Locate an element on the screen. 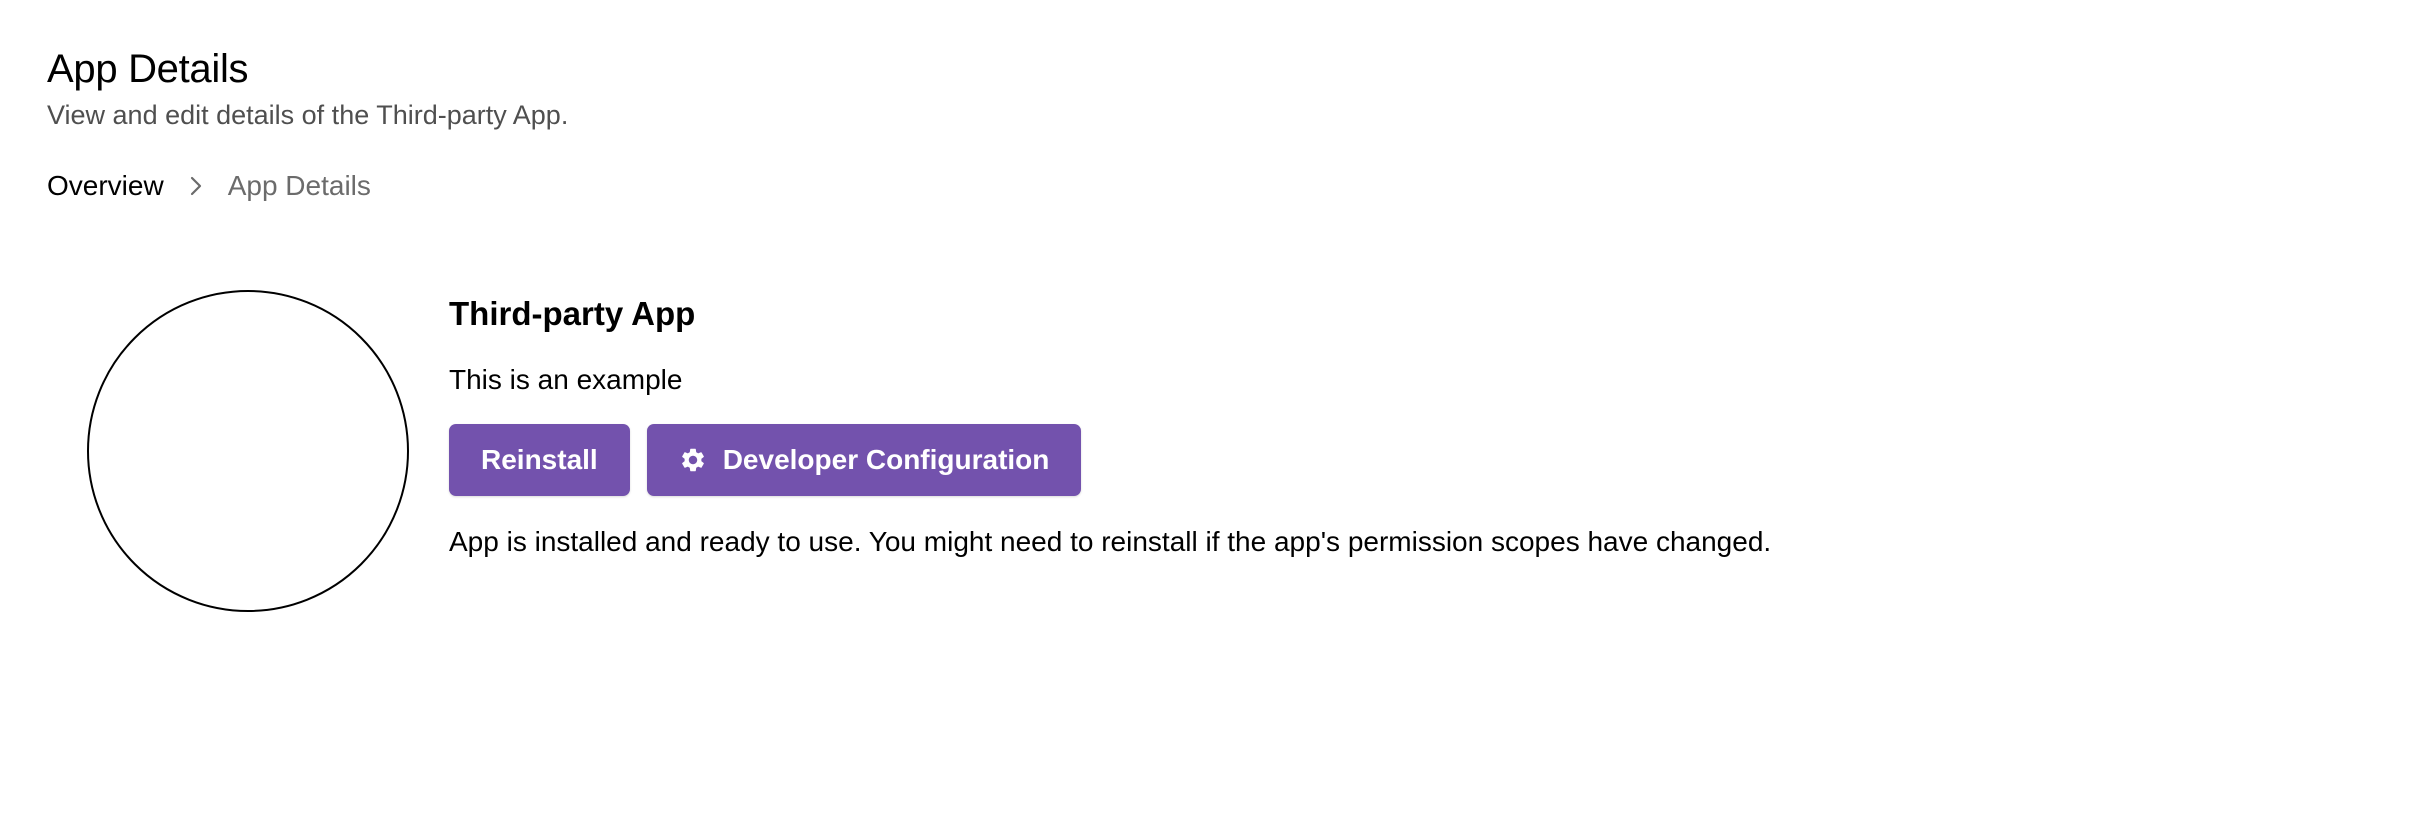 This screenshot has height=835, width=2411. app-name: Third-party App is located at coordinates (572, 313).